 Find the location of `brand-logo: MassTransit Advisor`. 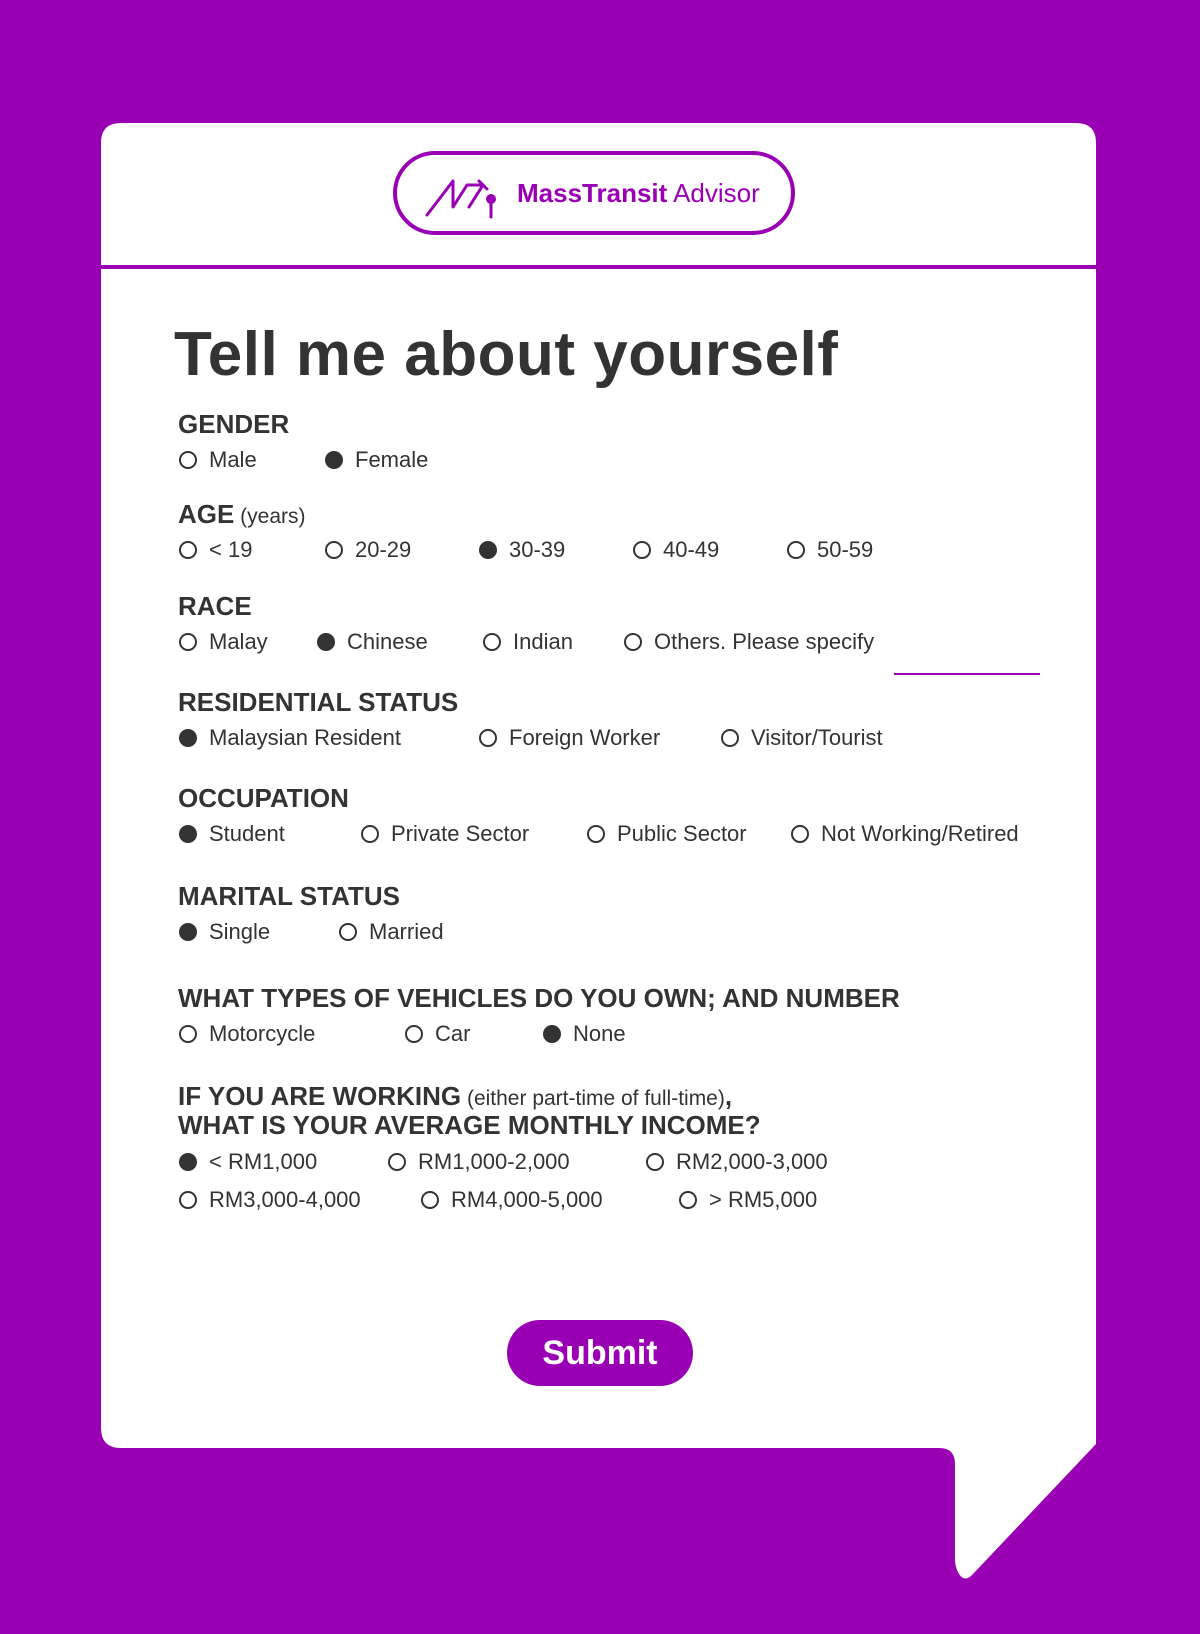

brand-logo: MassTransit Advisor is located at coordinates (594, 193).